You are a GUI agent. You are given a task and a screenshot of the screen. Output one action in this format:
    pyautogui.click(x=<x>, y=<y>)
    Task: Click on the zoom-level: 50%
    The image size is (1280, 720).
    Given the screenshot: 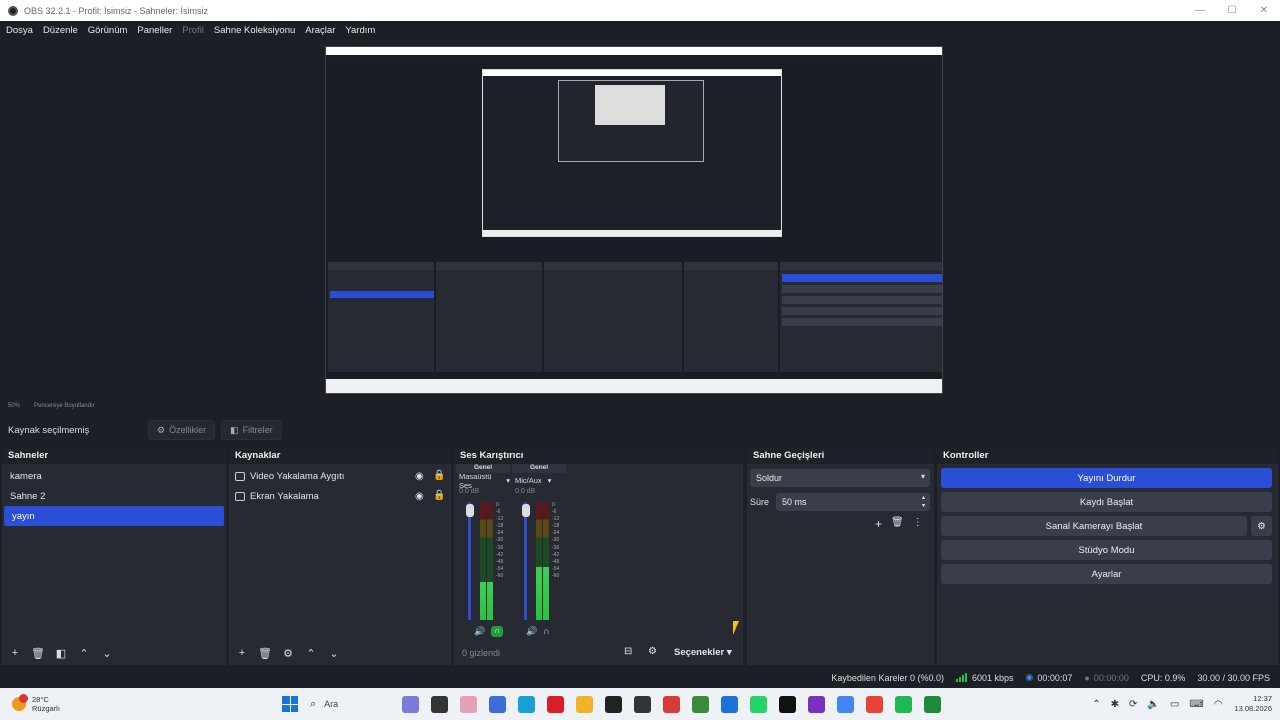 What is the action you would take?
    pyautogui.click(x=14, y=406)
    